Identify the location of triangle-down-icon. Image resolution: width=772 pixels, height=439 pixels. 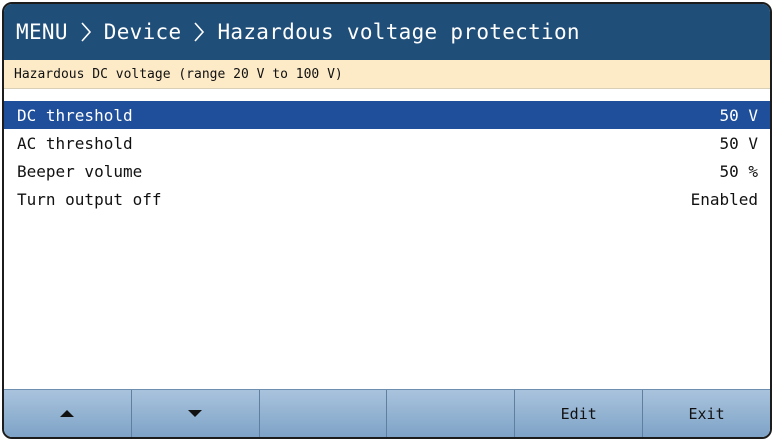
(195, 413).